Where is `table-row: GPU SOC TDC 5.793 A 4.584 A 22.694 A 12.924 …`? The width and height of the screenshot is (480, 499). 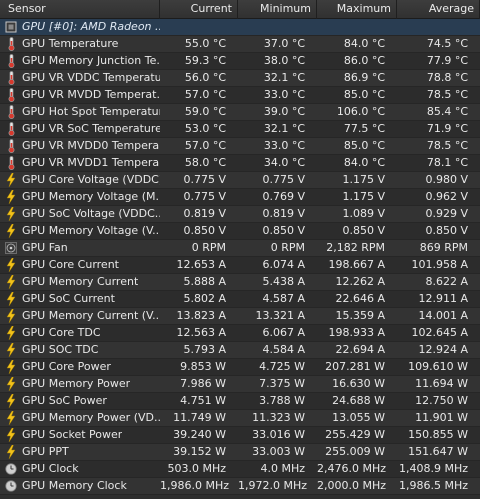
table-row: GPU SOC TDC 5.793 A 4.584 A 22.694 A 12.924 … is located at coordinates (240, 350).